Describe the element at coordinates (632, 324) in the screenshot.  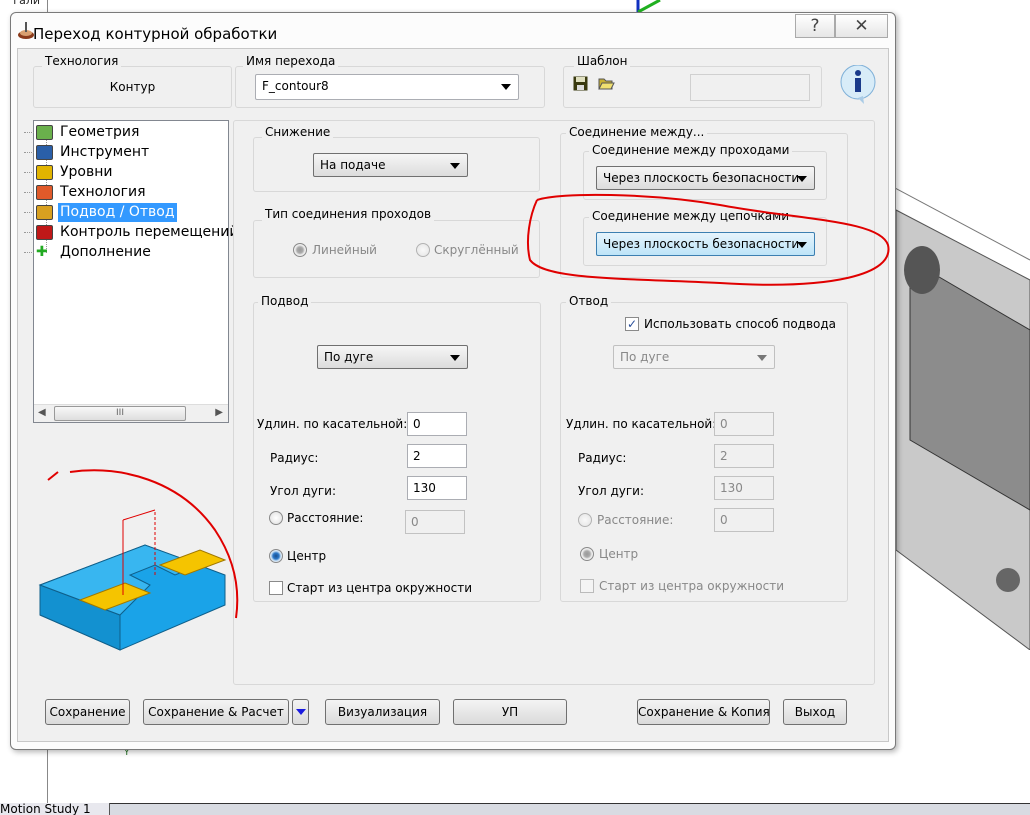
I see `use-lead-in-checkbox: ✓` at that location.